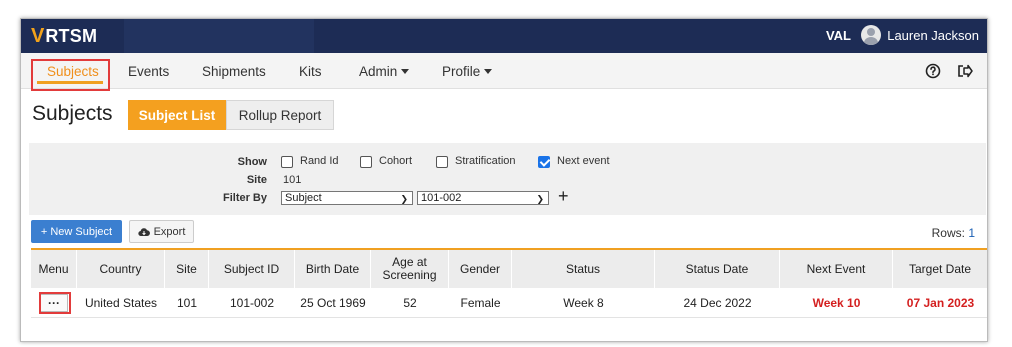 Image resolution: width=1012 pixels, height=347 pixels. What do you see at coordinates (121, 269) in the screenshot?
I see `col-country: Country` at bounding box center [121, 269].